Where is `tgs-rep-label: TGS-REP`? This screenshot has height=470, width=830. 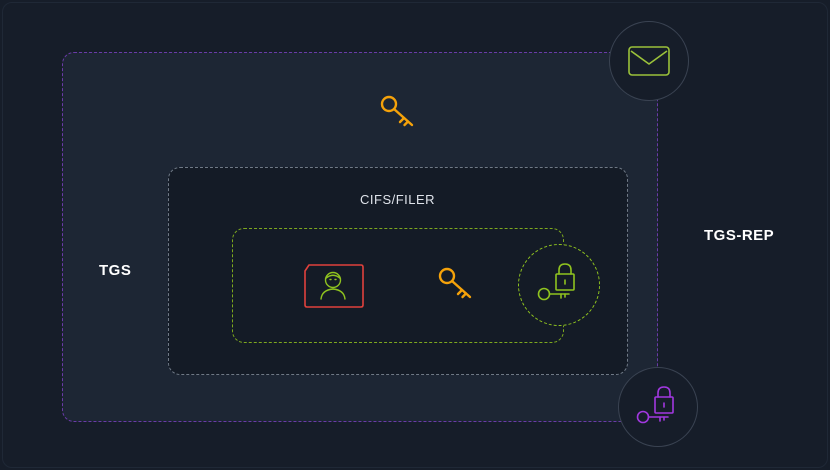 tgs-rep-label: TGS-REP is located at coordinates (739, 235).